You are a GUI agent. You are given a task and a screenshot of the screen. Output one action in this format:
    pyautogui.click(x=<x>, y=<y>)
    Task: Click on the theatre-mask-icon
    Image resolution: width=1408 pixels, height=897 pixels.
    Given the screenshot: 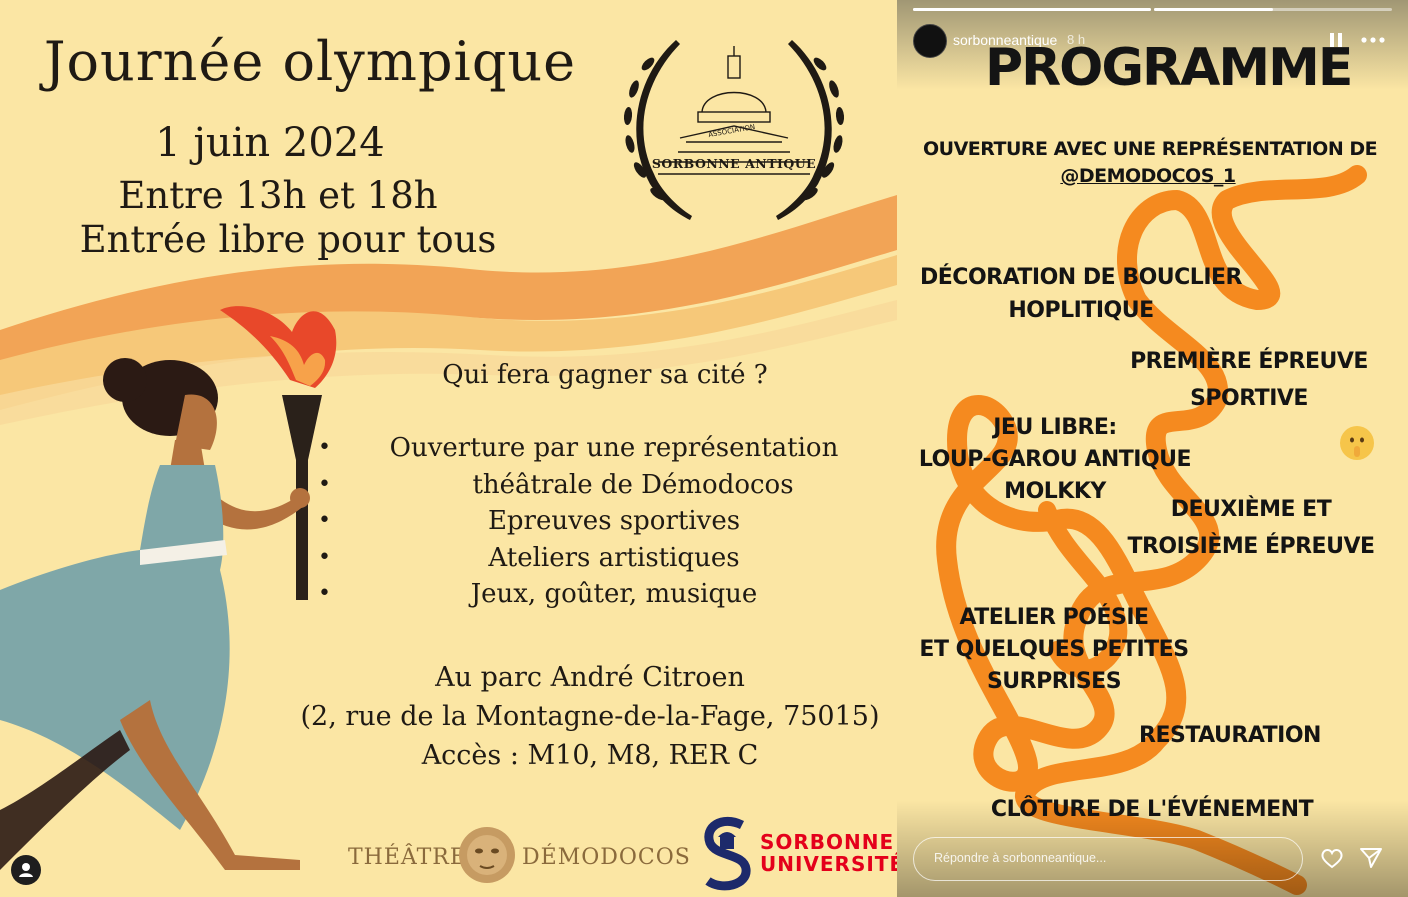 What is the action you would take?
    pyautogui.click(x=487, y=855)
    